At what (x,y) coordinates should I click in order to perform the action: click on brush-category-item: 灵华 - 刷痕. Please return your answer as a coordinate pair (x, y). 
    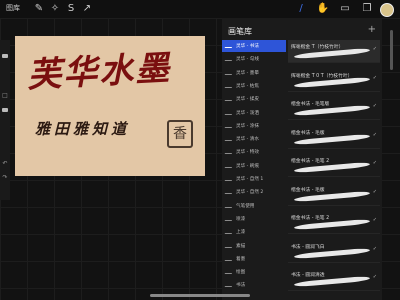
    Looking at the image, I should click on (254, 166).